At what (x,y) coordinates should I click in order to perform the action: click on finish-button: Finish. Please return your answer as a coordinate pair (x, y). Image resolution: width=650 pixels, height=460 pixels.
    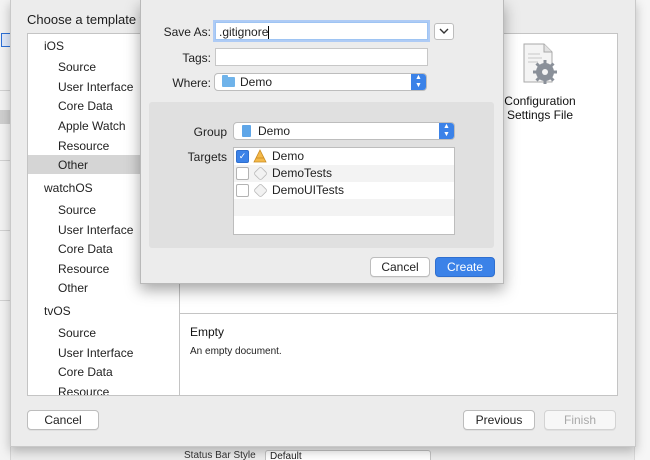
    Looking at the image, I should click on (580, 420).